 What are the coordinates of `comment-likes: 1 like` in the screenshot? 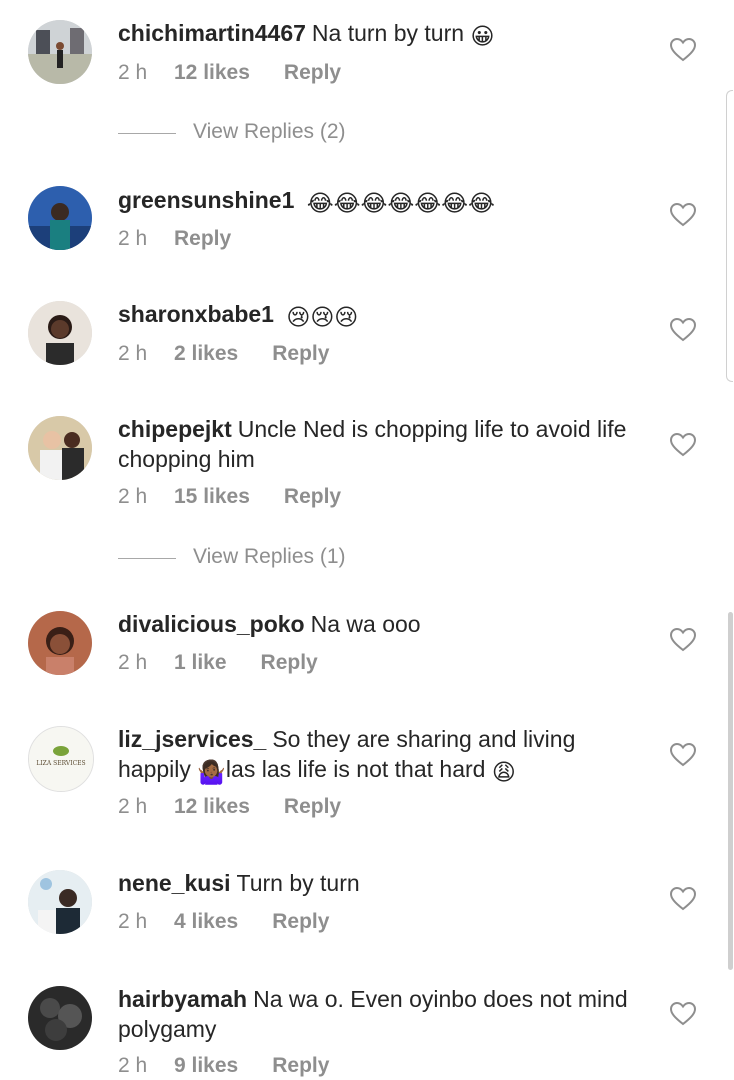 It's located at (200, 663).